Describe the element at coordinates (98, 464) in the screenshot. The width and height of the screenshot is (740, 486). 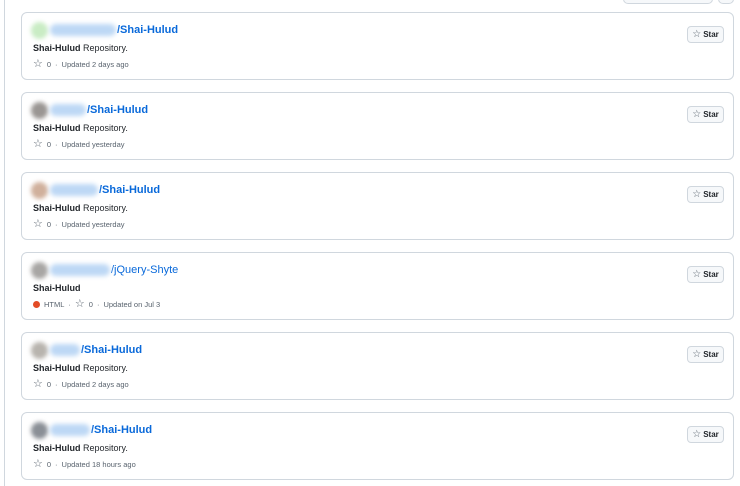
I see `updated-time: Updated 18 hours ago` at that location.